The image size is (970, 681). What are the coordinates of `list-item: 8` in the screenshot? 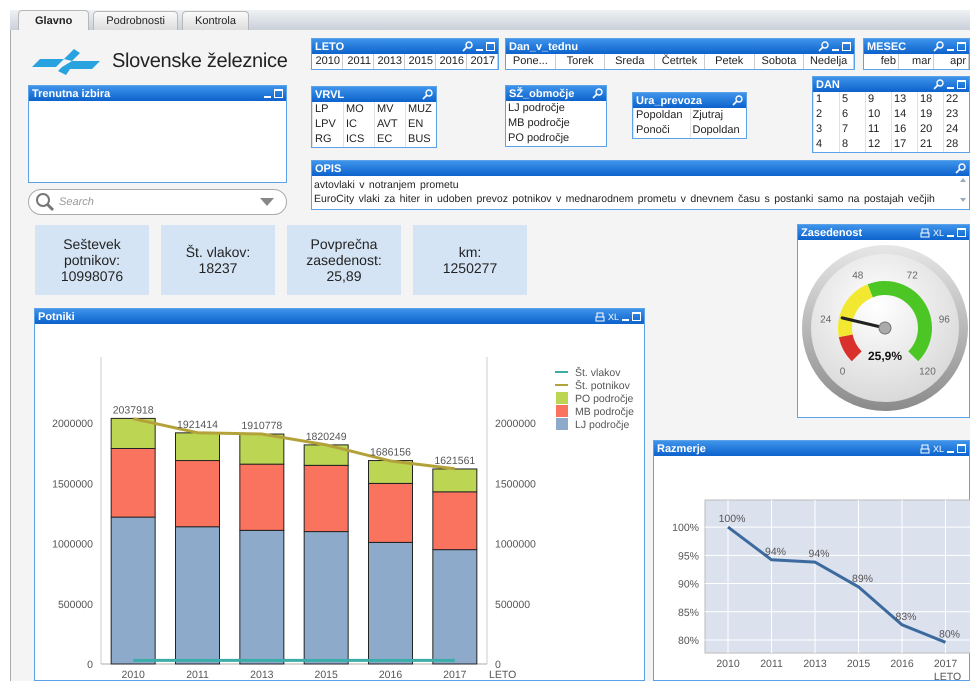 It's located at (852, 144).